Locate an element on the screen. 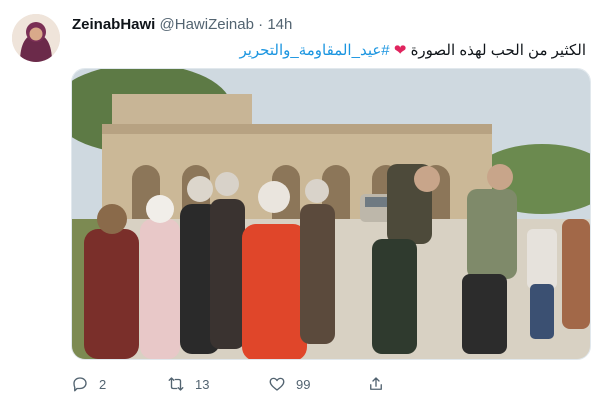  reply-icon is located at coordinates (80, 384).